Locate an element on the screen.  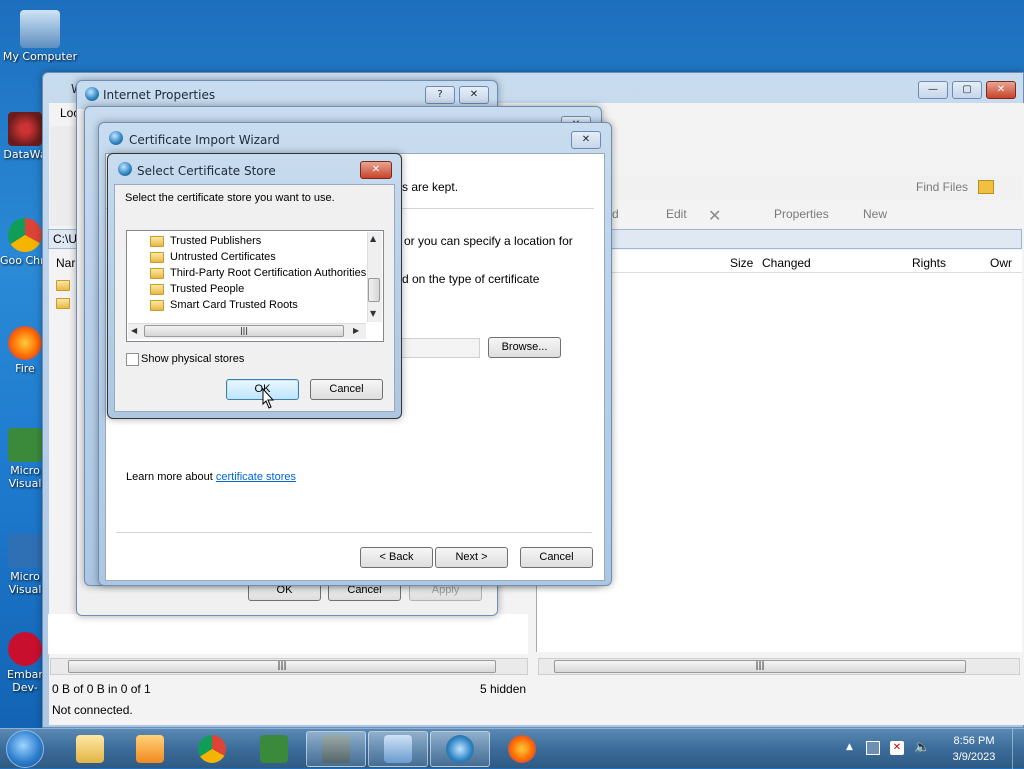
store-item-label: Untrusted Certificates is located at coordinates (223, 257).